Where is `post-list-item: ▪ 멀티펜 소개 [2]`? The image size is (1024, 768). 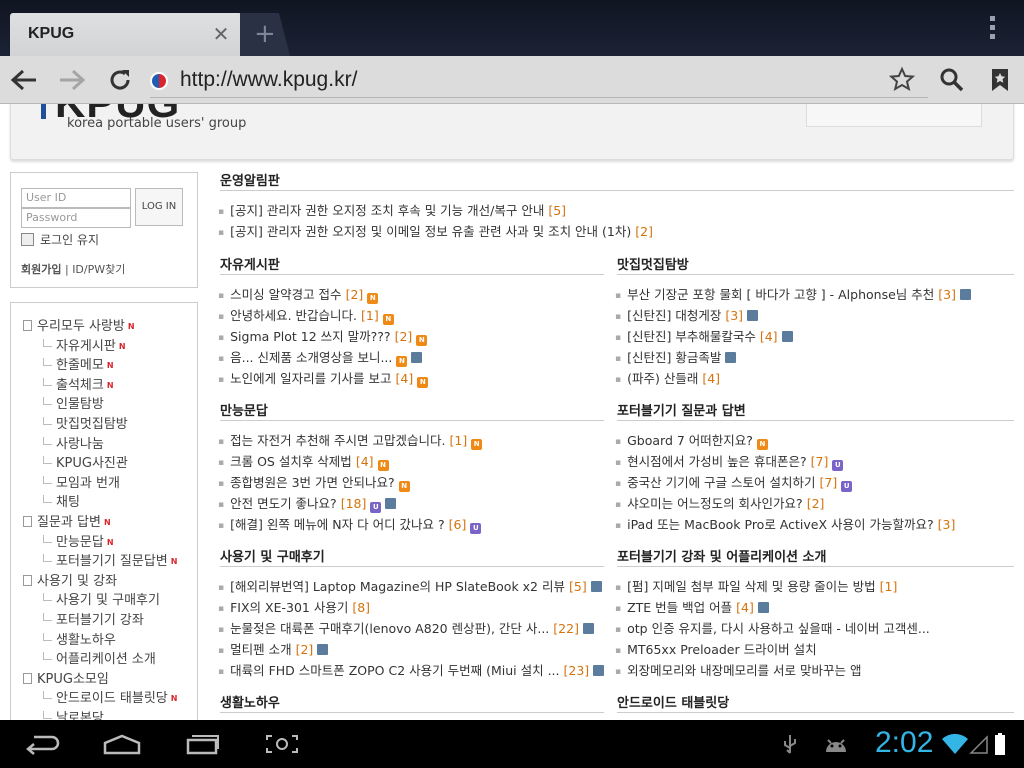
post-list-item: ▪ 멀티펜 소개 [2] is located at coordinates (273, 648).